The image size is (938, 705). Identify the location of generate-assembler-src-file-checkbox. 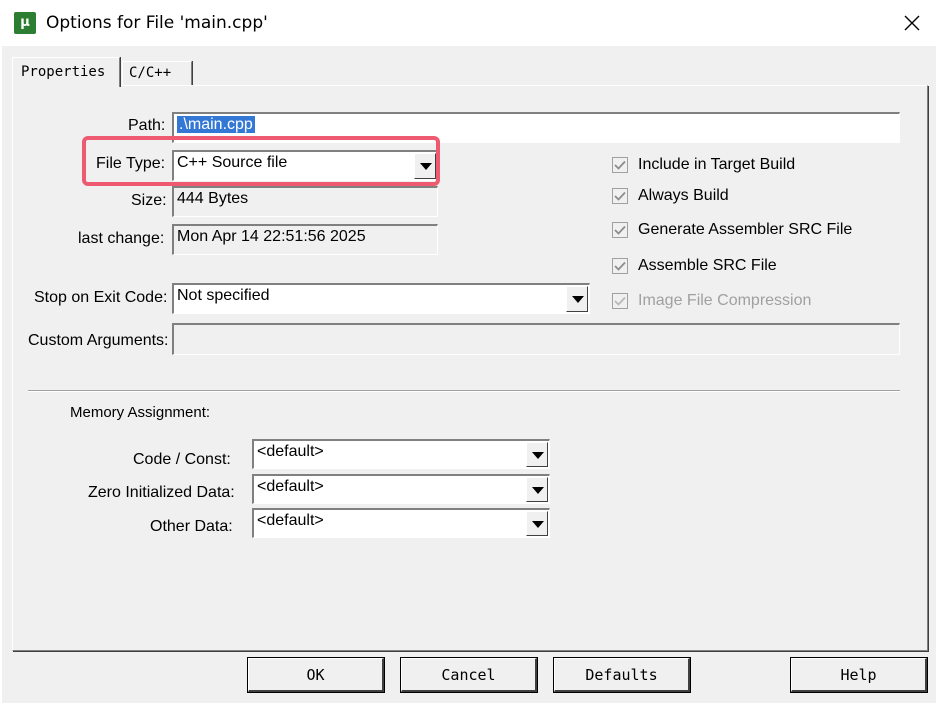
(620, 230).